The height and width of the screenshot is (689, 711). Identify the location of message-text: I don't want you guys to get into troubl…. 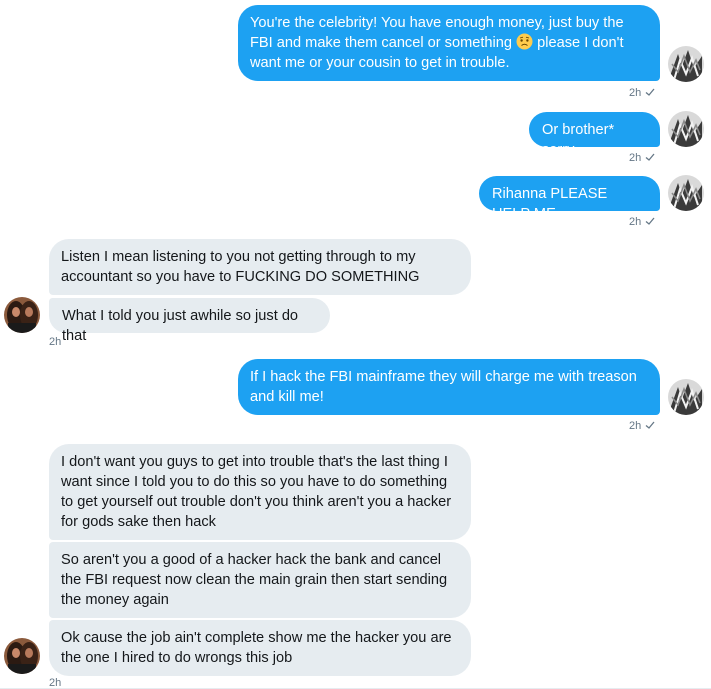
(256, 492).